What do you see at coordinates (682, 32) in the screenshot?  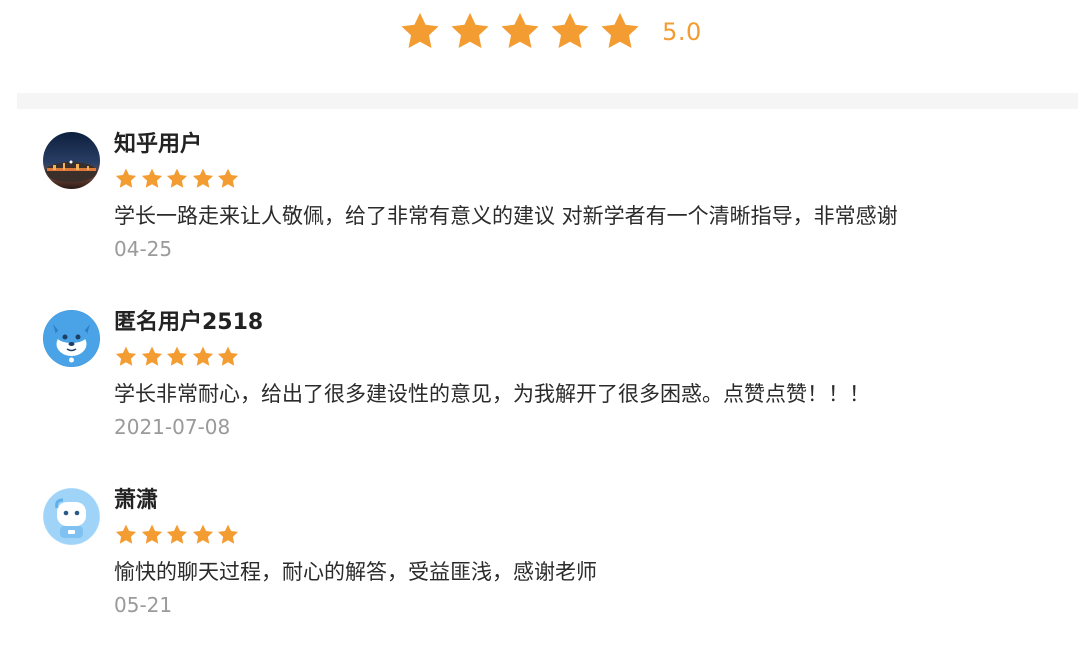 I see `rating-score: 5.0` at bounding box center [682, 32].